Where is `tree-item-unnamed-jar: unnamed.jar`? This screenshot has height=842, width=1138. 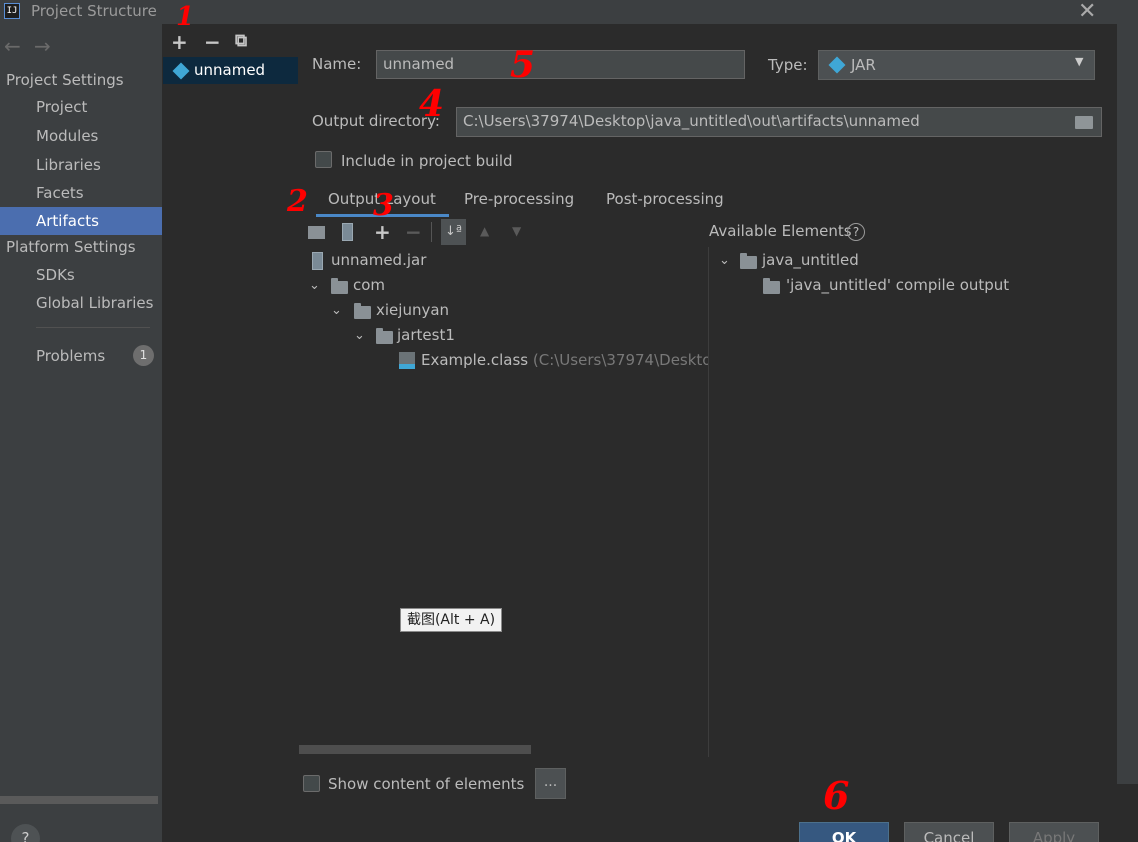
tree-item-unnamed-jar: unnamed.jar is located at coordinates (378, 260).